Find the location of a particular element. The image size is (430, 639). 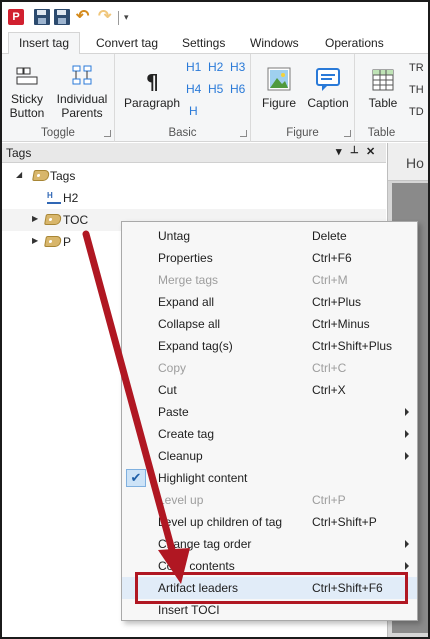

menu-item-shortcut: Ctrl+Plus is located at coordinates (337, 302).